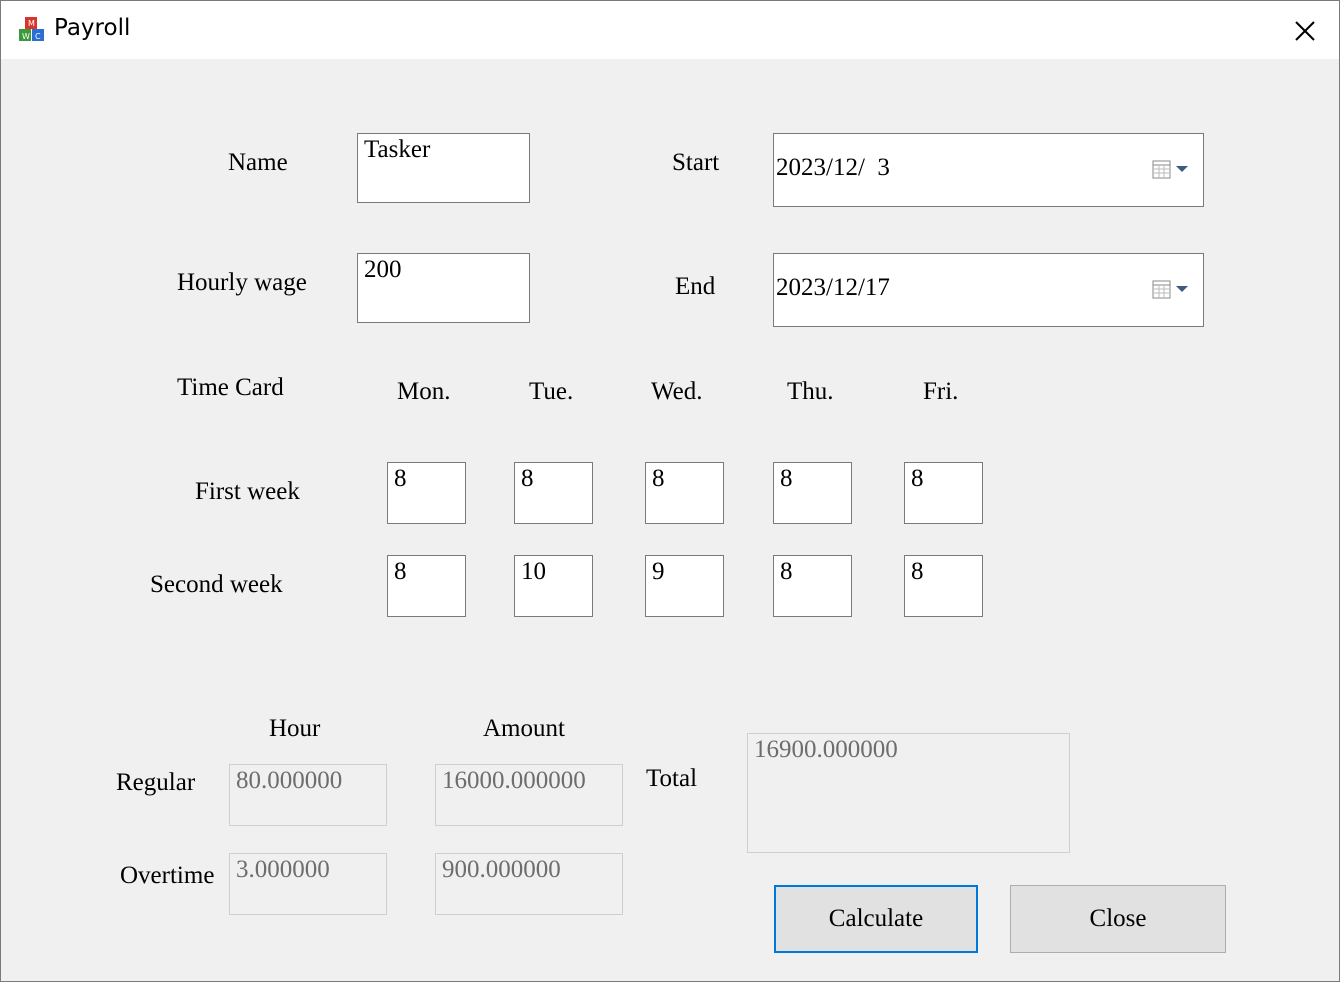 The height and width of the screenshot is (982, 1340). Describe the element at coordinates (92, 28) in the screenshot. I see `window-title: Payroll` at that location.